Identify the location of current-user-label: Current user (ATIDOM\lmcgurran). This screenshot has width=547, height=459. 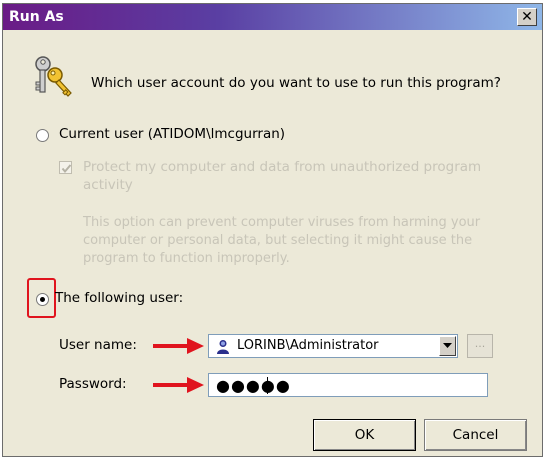
(172, 134).